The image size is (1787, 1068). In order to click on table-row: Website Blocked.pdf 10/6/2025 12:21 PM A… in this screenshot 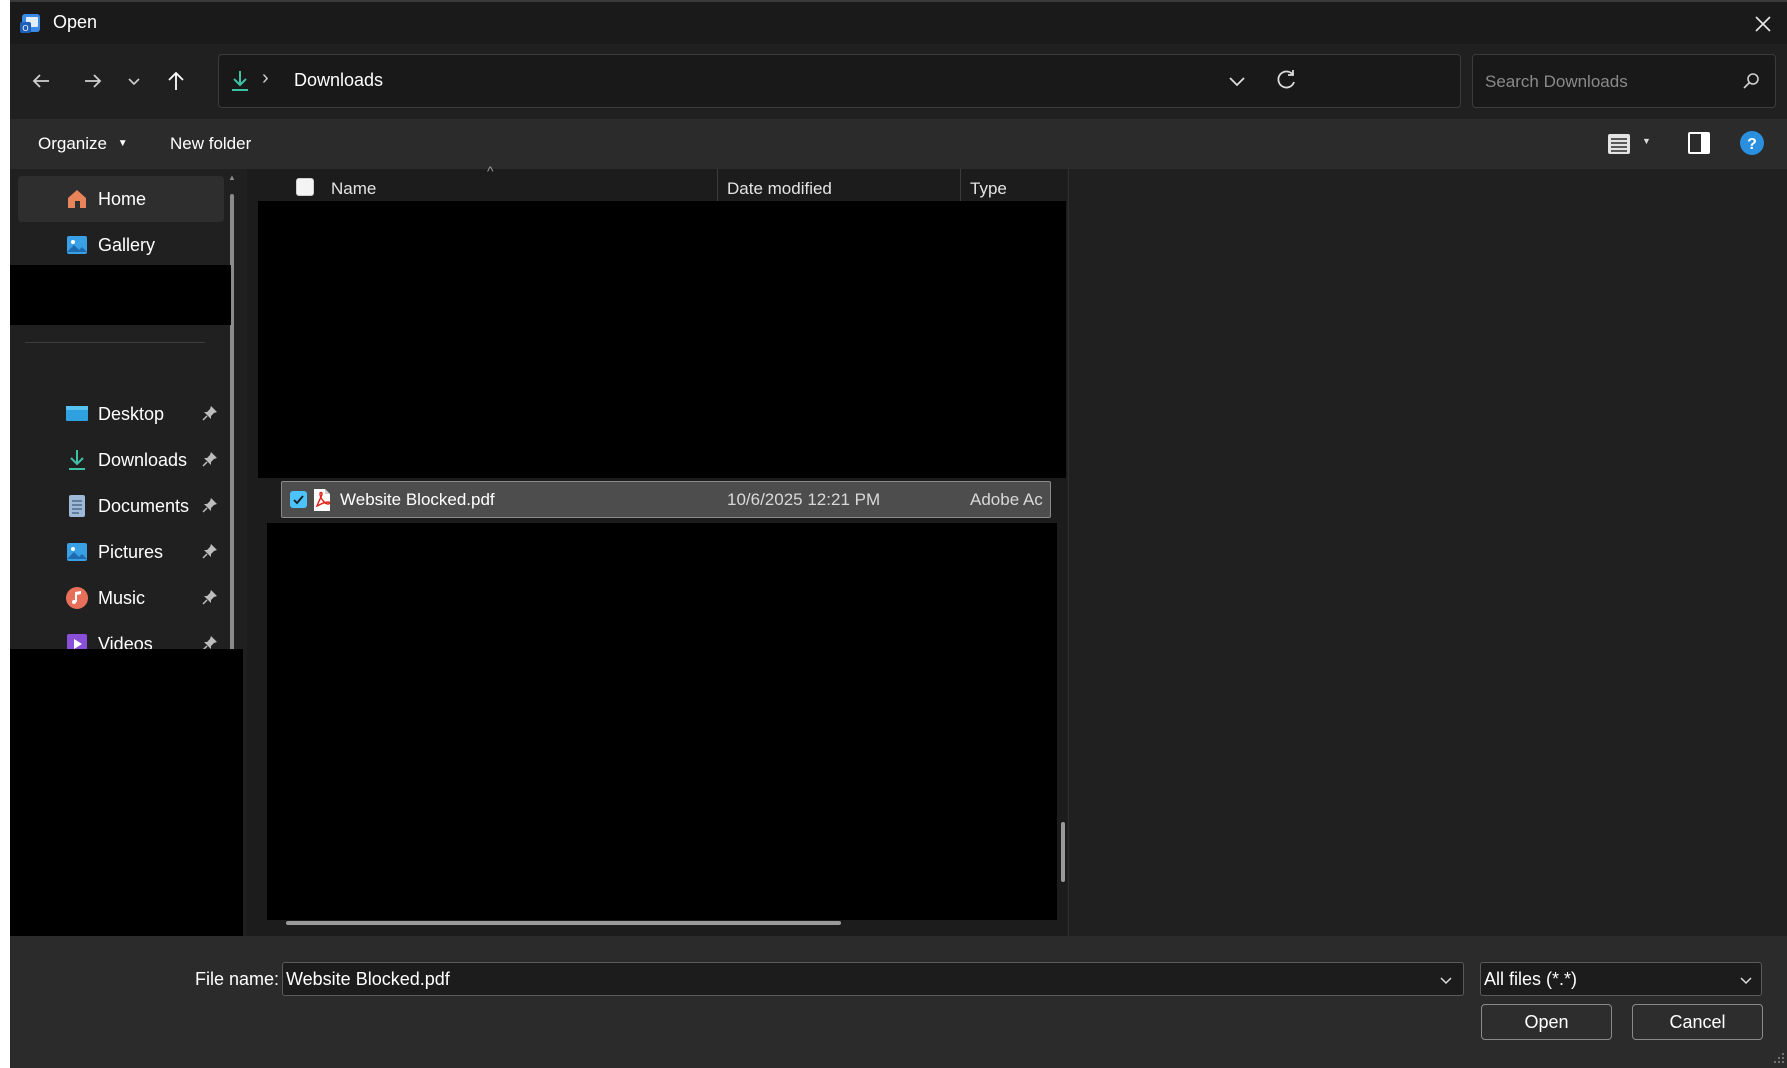, I will do `click(666, 499)`.